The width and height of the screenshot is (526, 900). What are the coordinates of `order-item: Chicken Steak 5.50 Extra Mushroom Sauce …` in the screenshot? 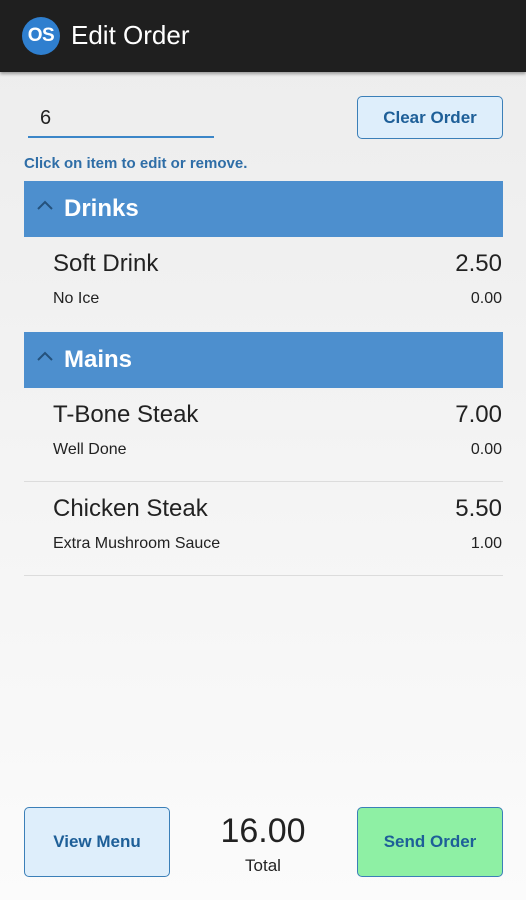 It's located at (263, 529).